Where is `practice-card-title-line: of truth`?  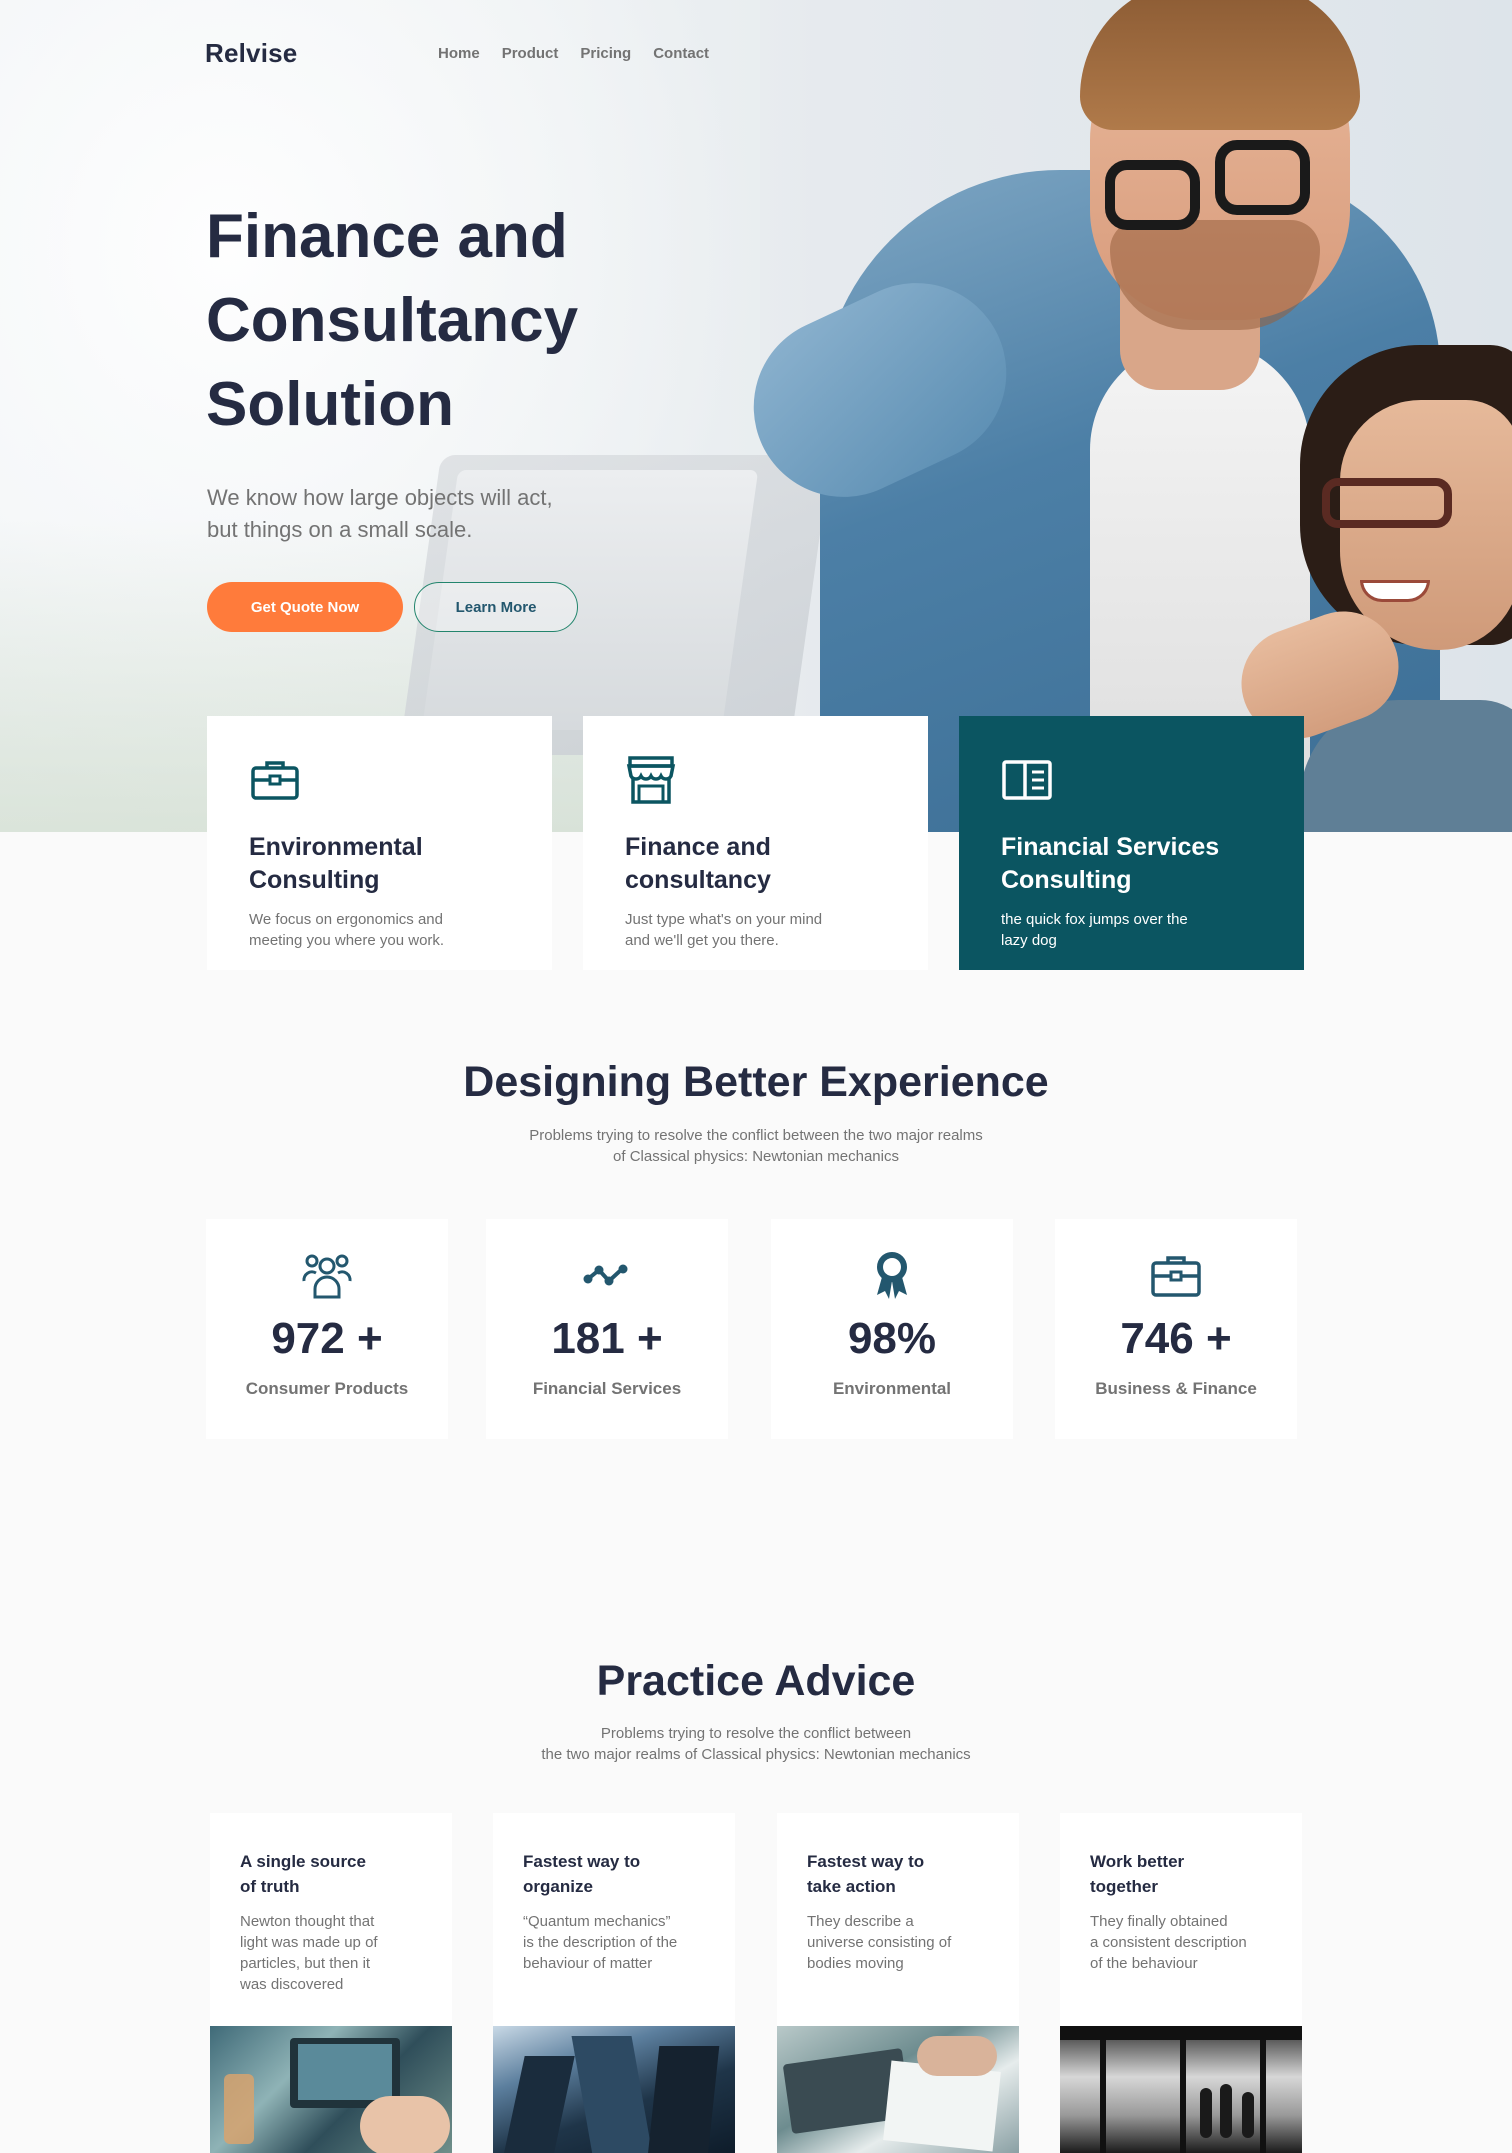 practice-card-title-line: of truth is located at coordinates (270, 1886).